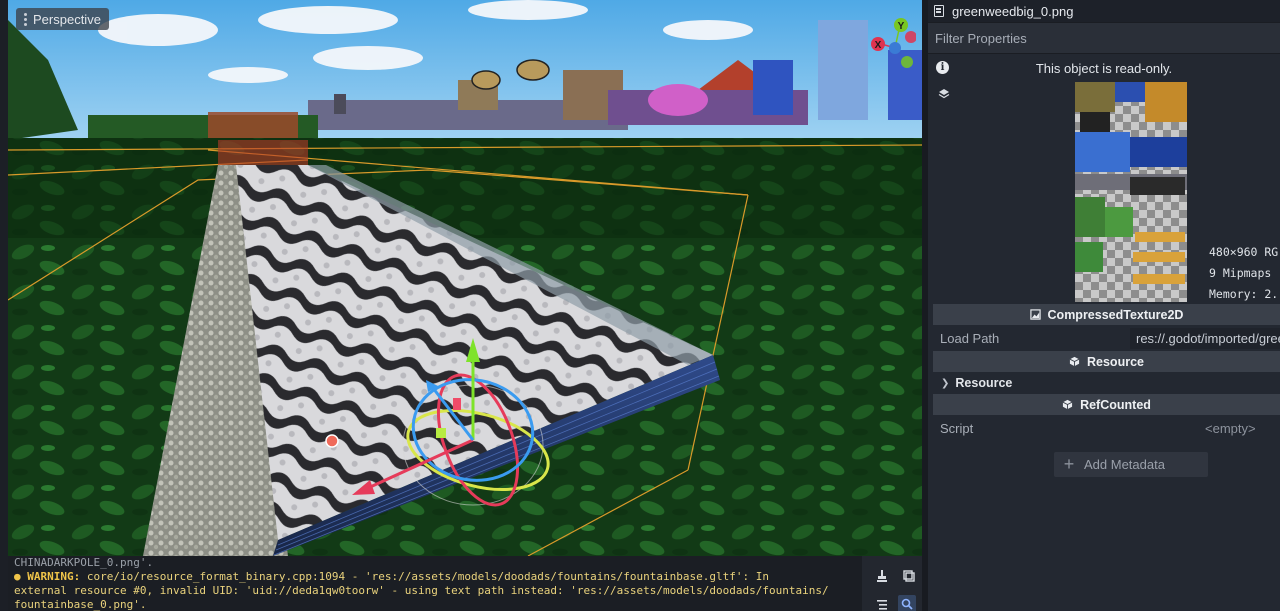 This screenshot has height=611, width=1280. Describe the element at coordinates (80, 604) in the screenshot. I see `console-line-3: fountainbase_0.png'.` at that location.